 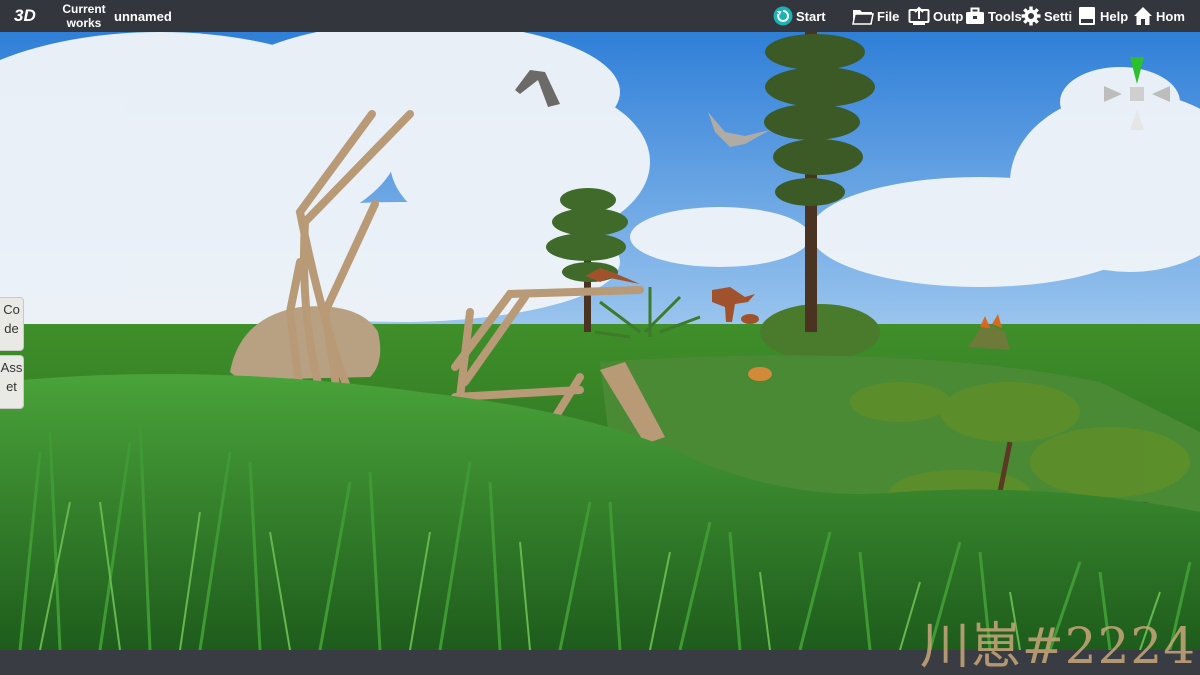 What do you see at coordinates (1005, 16) in the screenshot?
I see `tools-label: Tools` at bounding box center [1005, 16].